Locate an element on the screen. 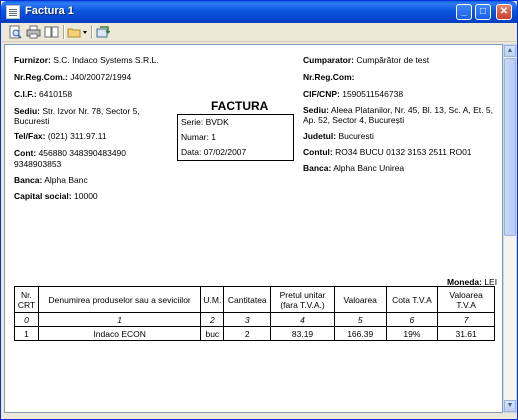  buyer-nrreg: Nr.Reg.Com: is located at coordinates (329, 77).